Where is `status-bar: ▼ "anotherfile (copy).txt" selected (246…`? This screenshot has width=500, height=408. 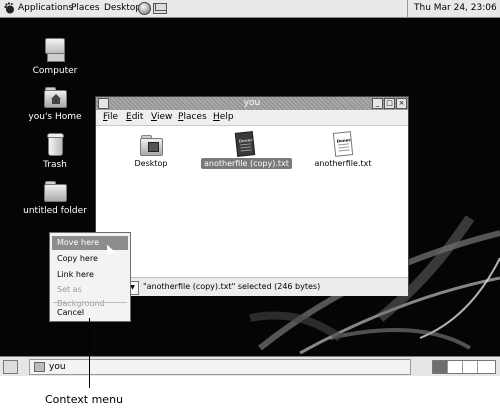 status-bar: ▼ "anotherfile (copy).txt" selected (246… is located at coordinates (252, 286).